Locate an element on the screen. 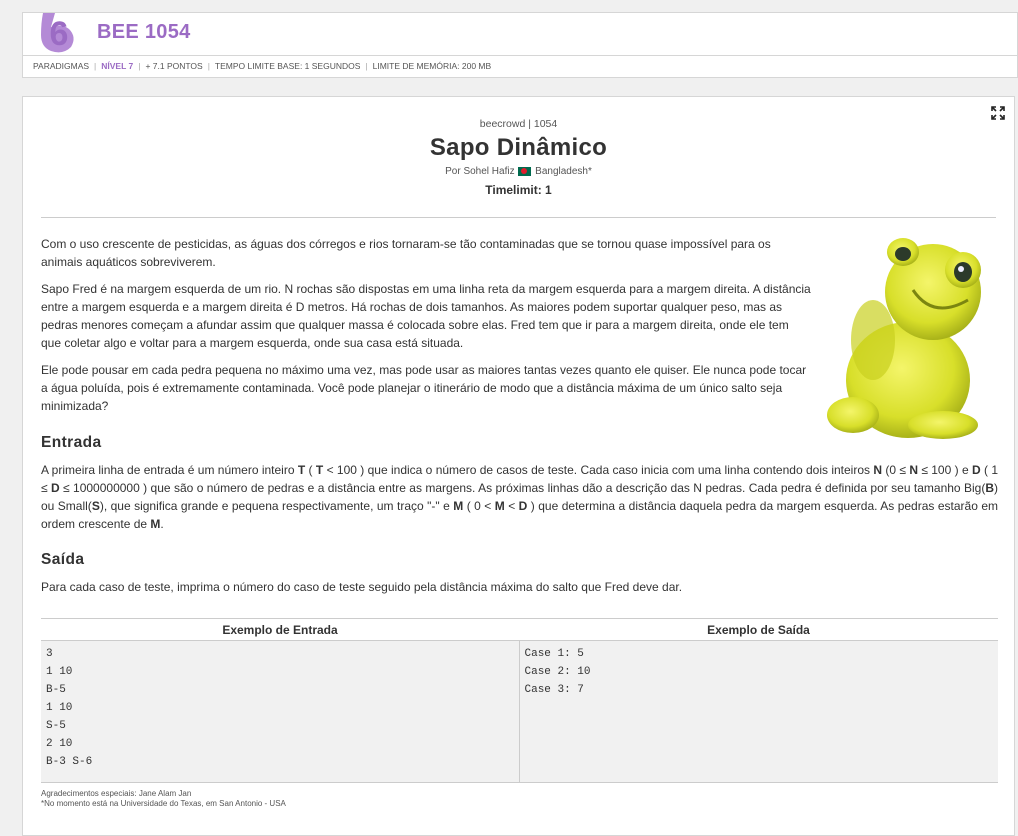  example-output: Case 1: 5 Case 2: 10 Case 3: 7 is located at coordinates (758, 711).